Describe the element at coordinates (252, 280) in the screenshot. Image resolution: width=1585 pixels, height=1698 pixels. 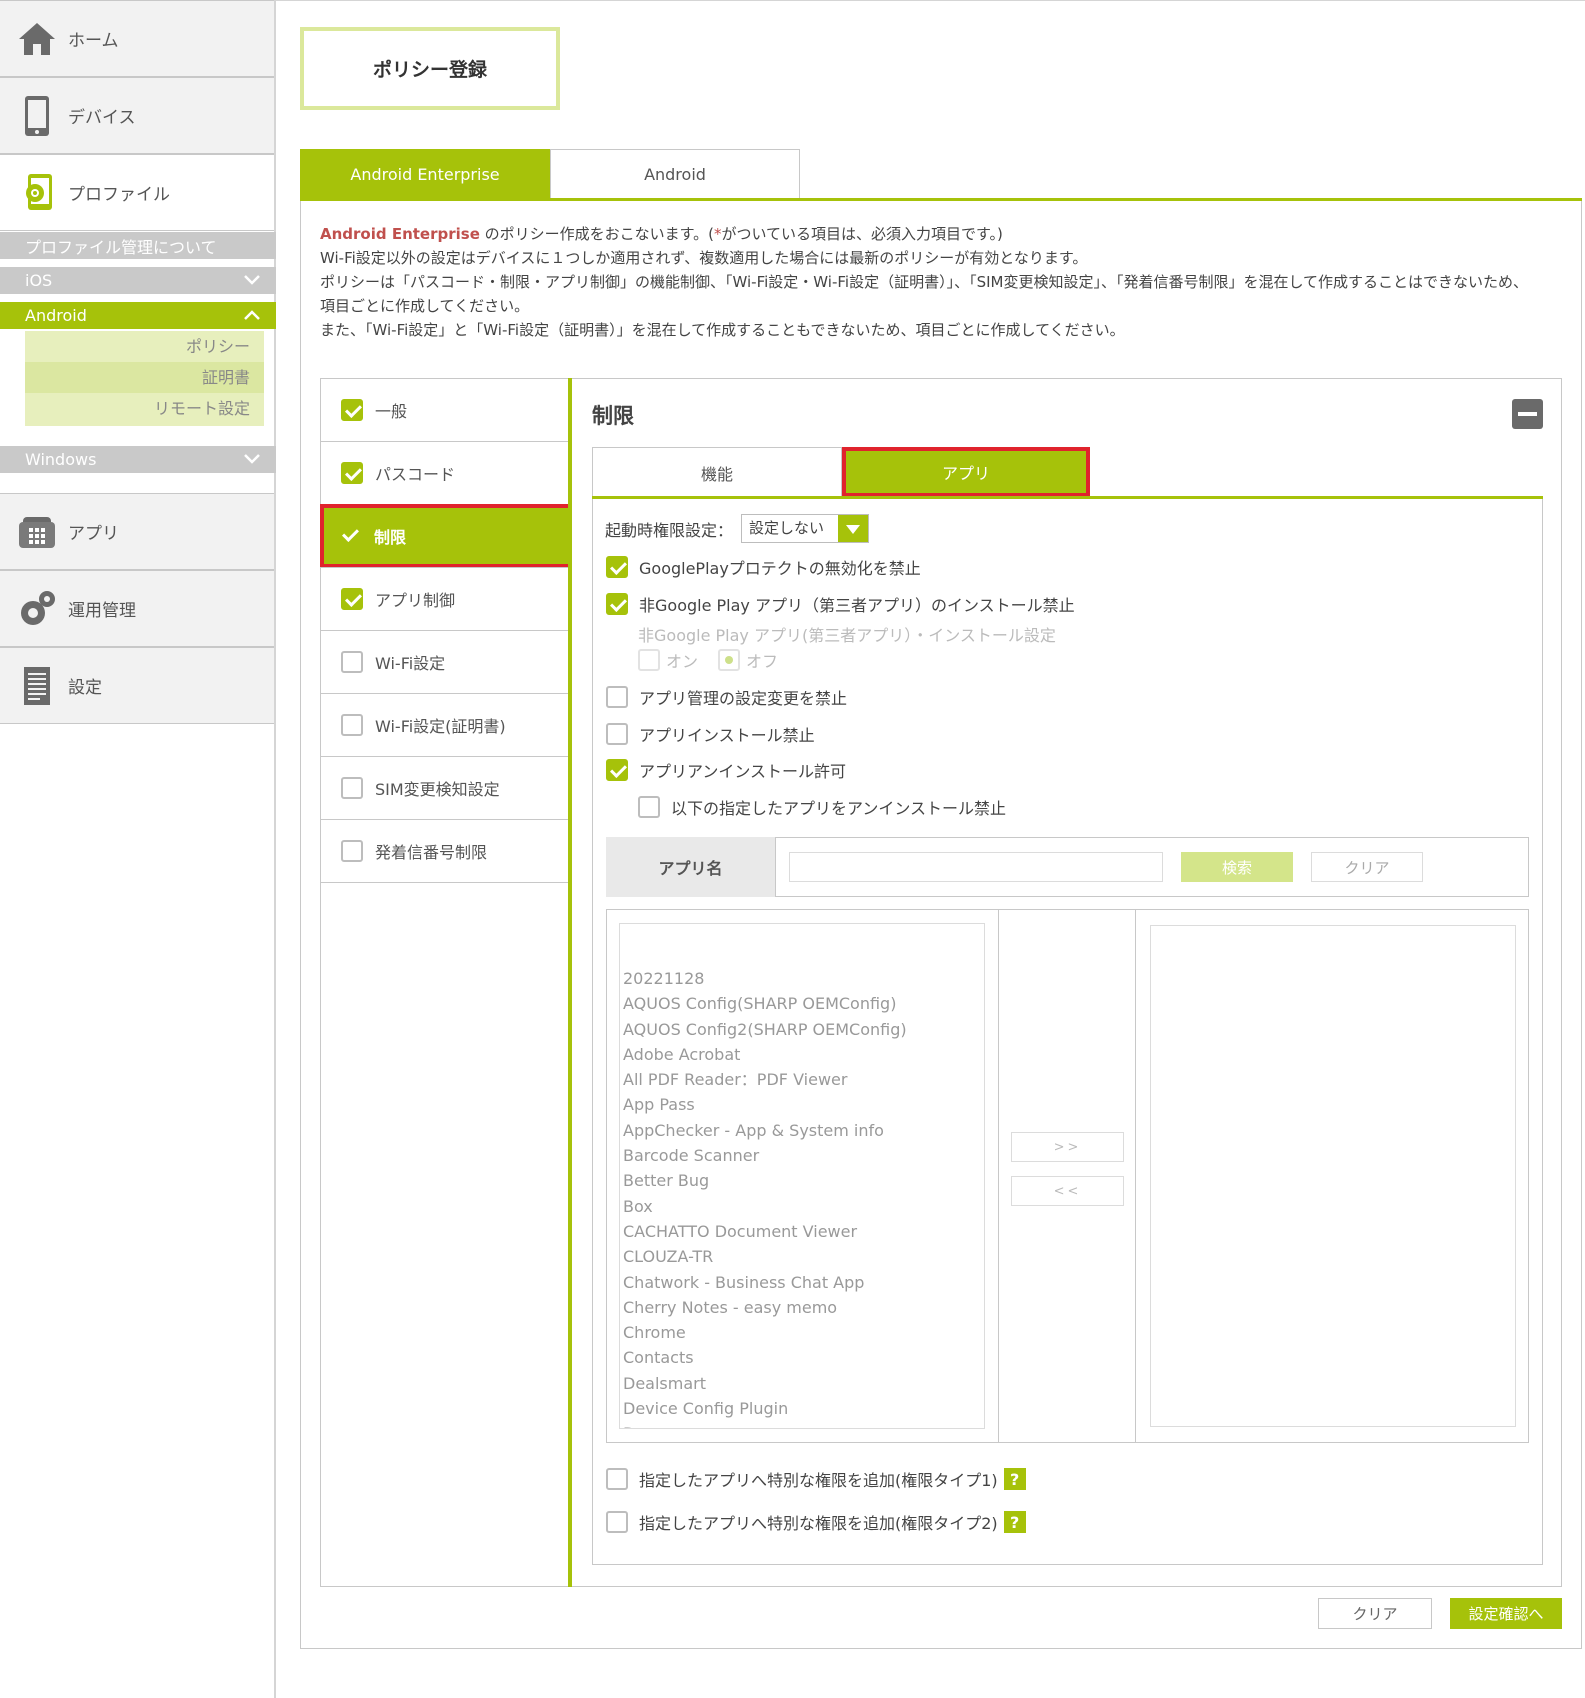
I see `chevron-down-icon` at that location.